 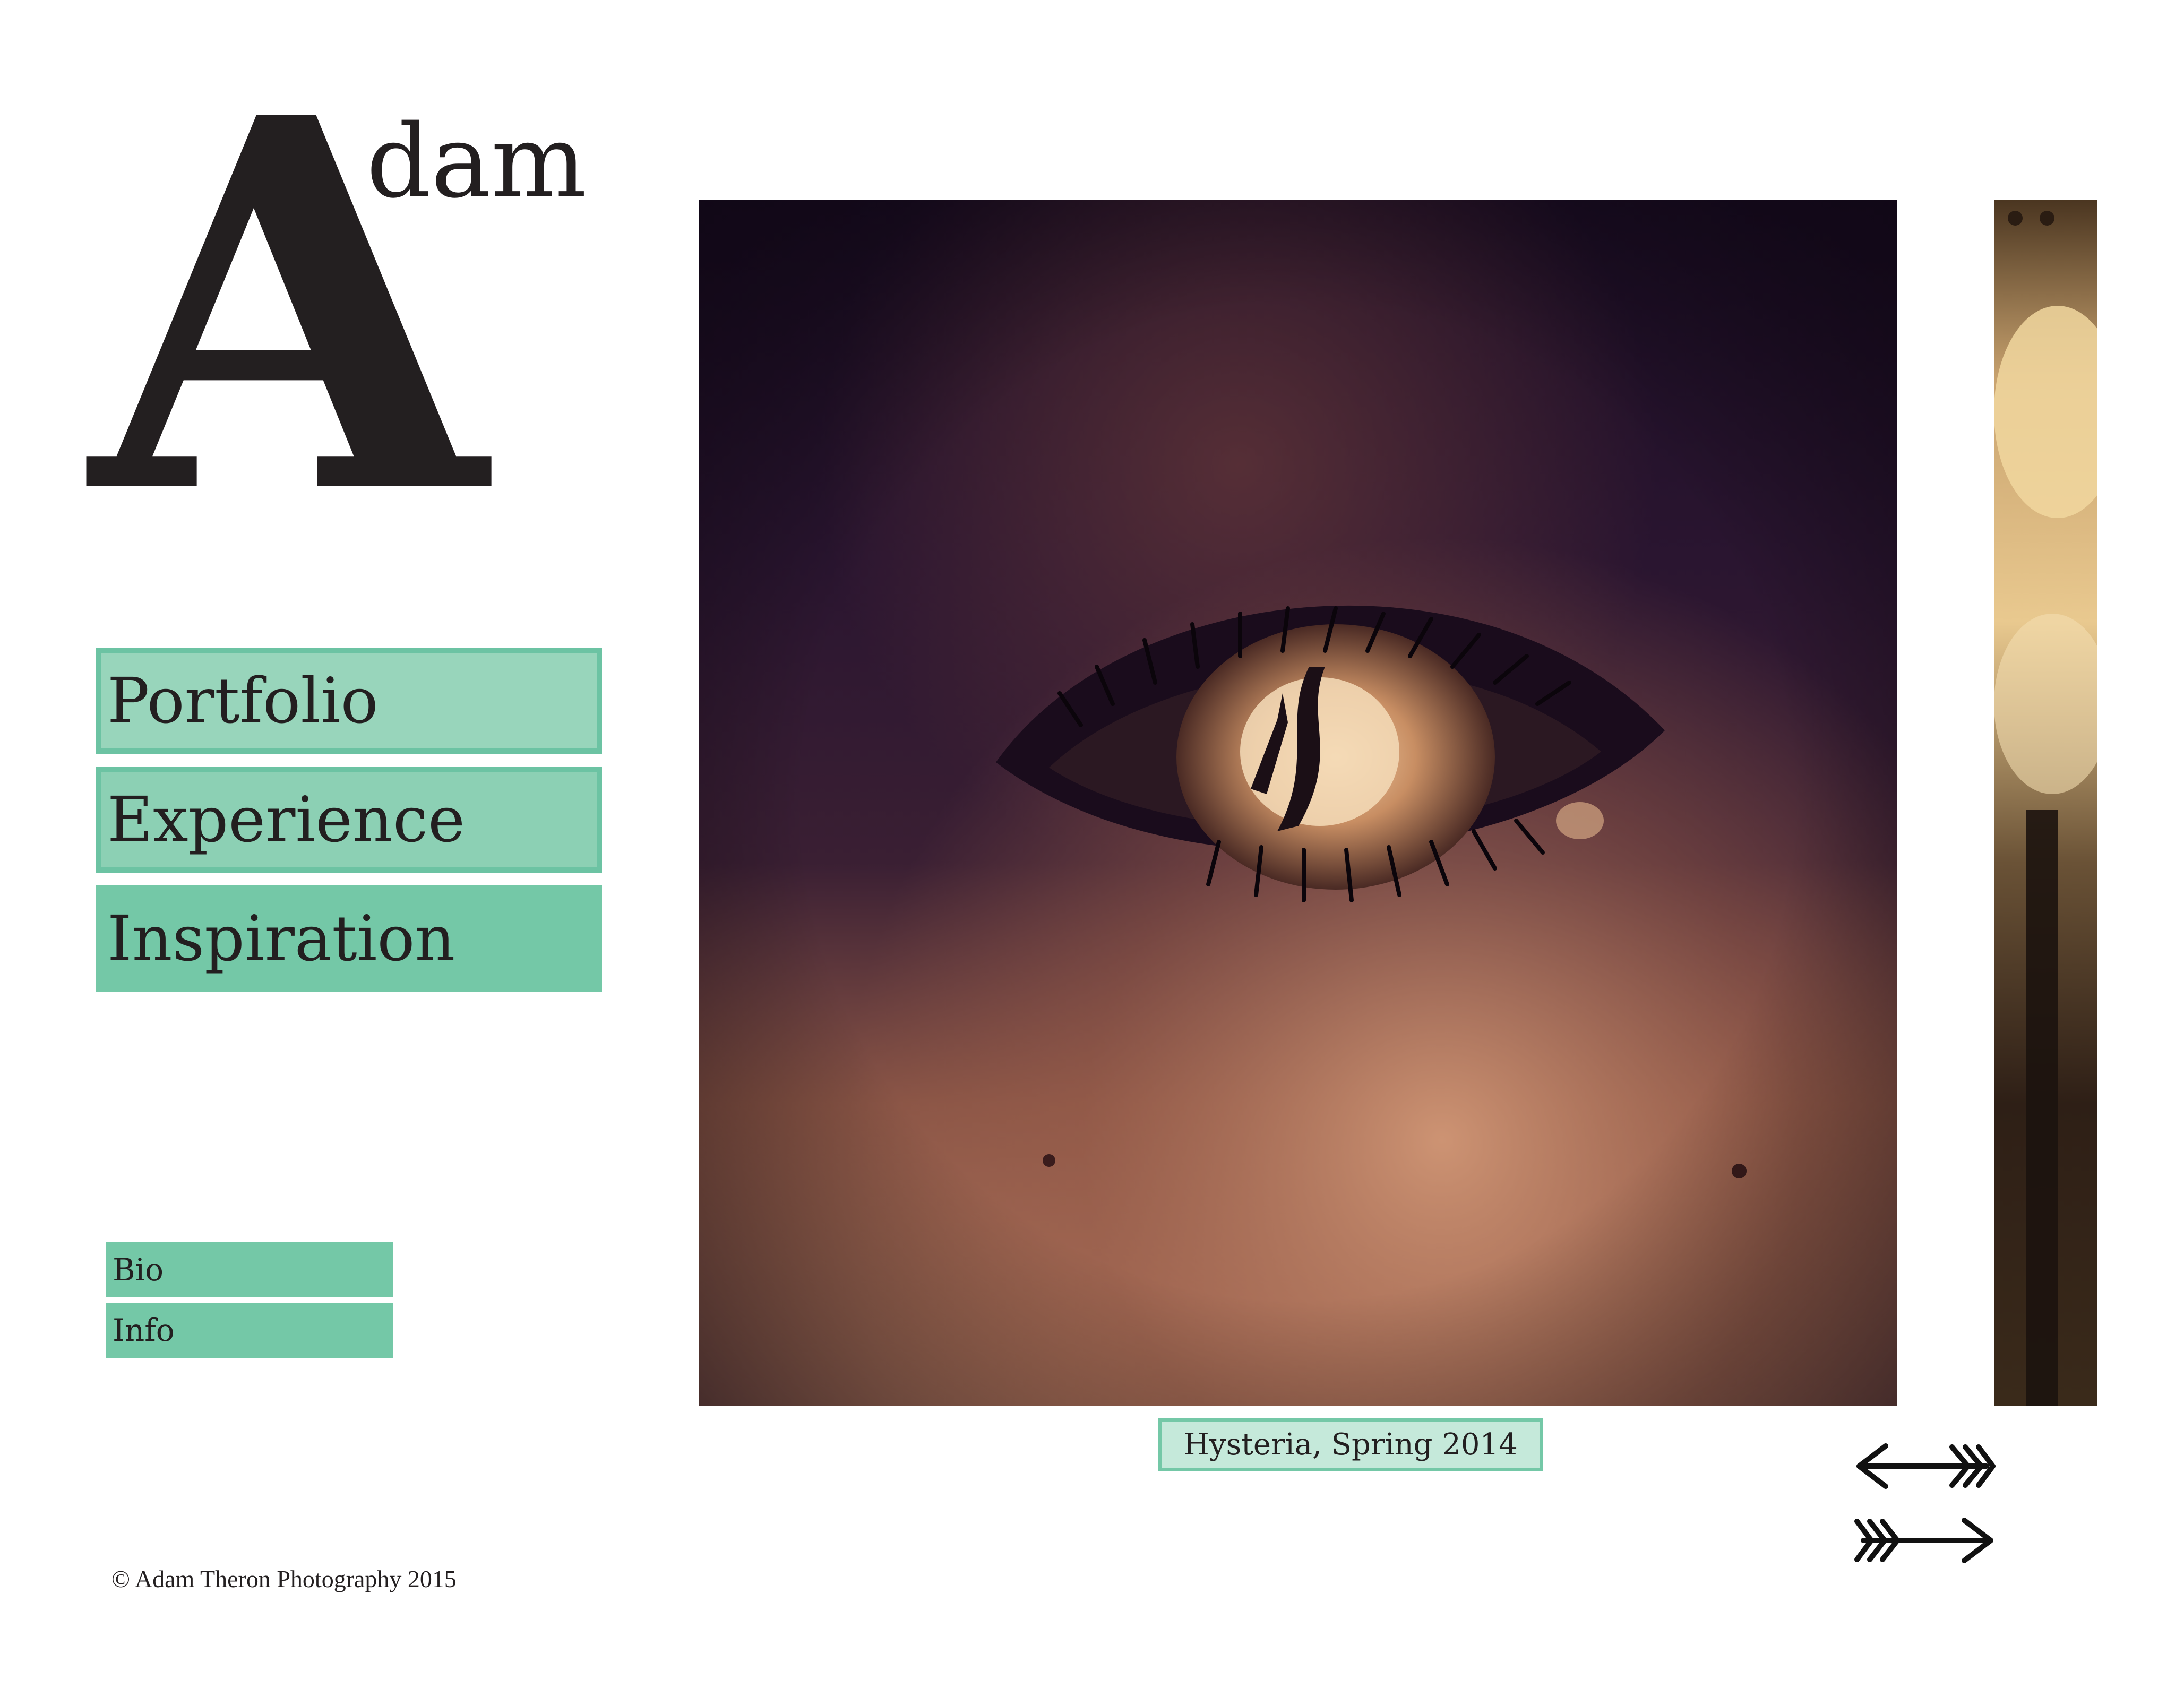 What do you see at coordinates (349, 701) in the screenshot?
I see `nav-portfolio-button: Portfolio` at bounding box center [349, 701].